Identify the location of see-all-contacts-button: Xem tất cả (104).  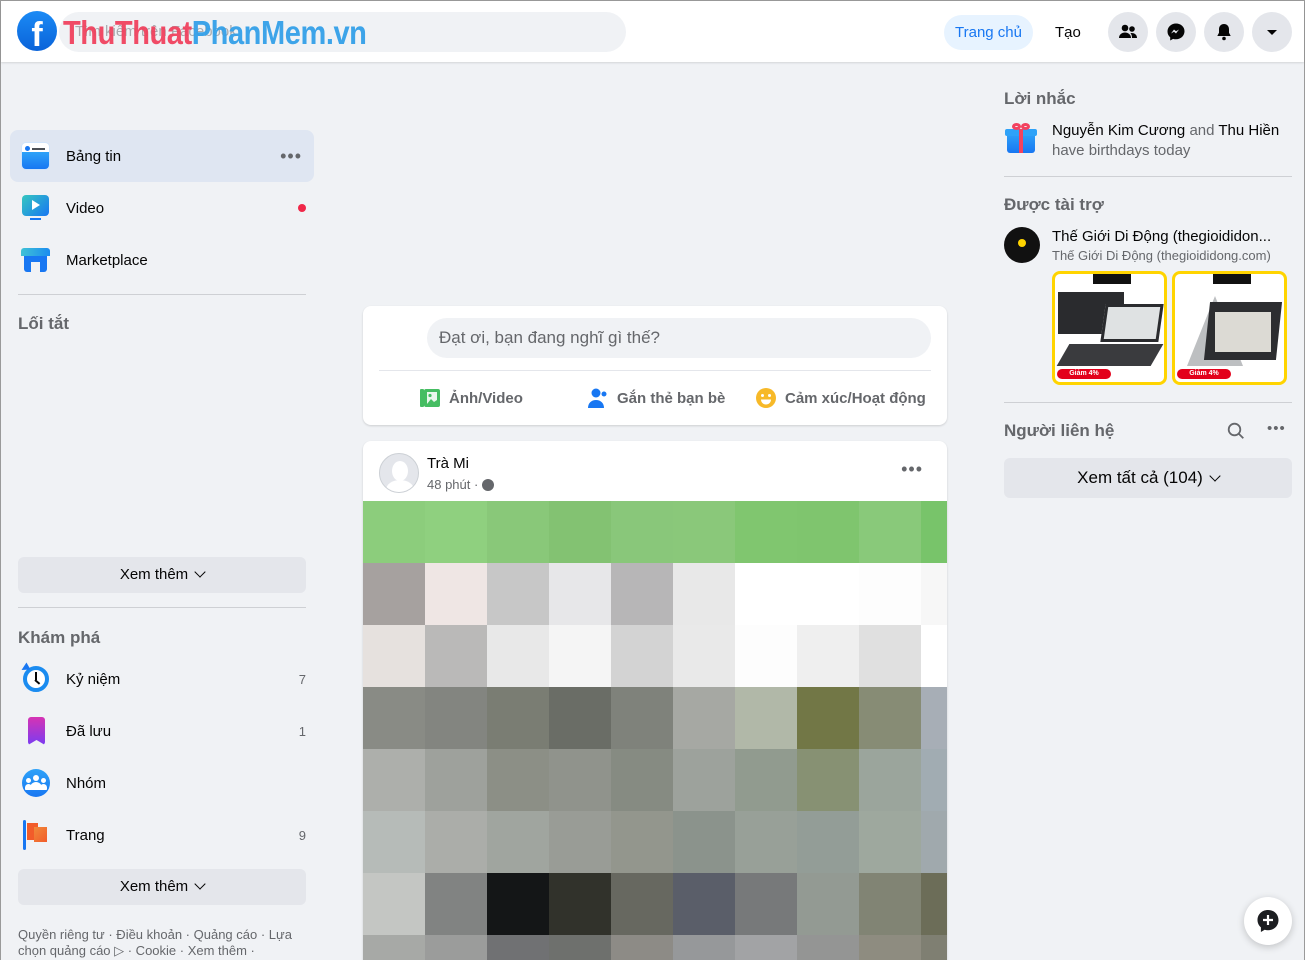
(1148, 478).